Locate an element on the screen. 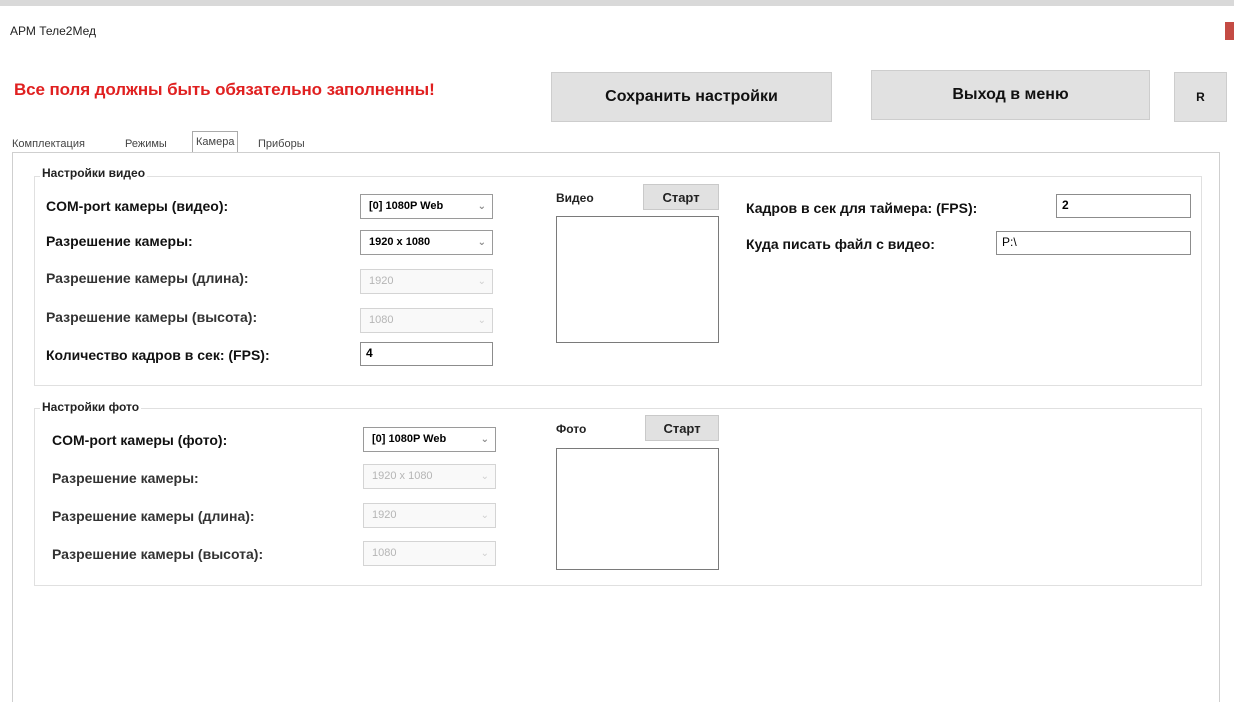 The image size is (1234, 702). photo-length-label: Разрешение камеры (длина): is located at coordinates (153, 516).